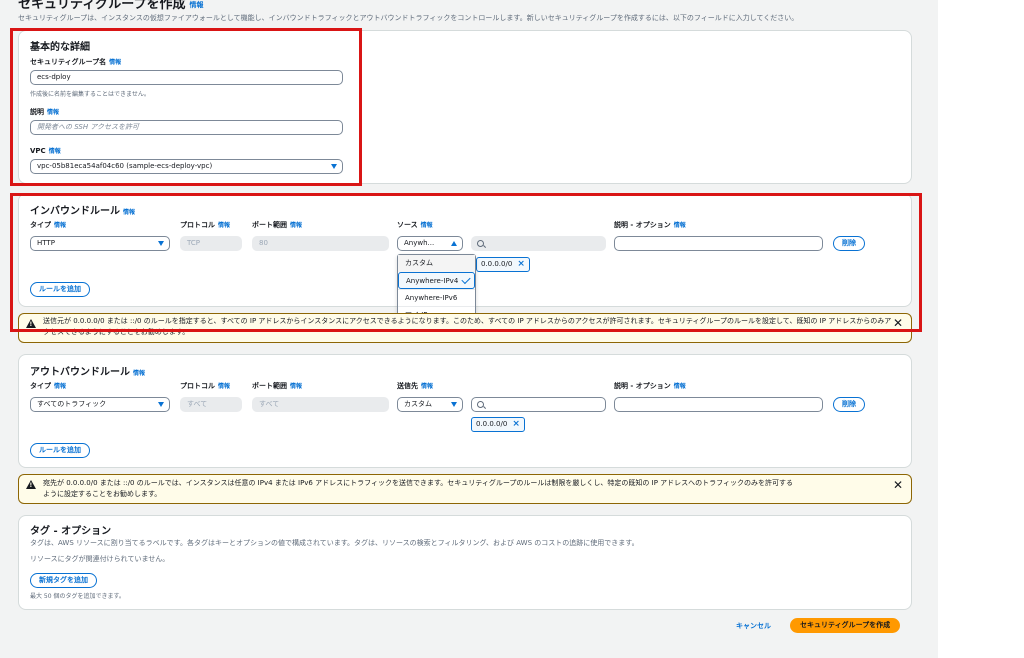  Describe the element at coordinates (427, 225) in the screenshot. I see `inbound-source-info-link: 情報` at that location.